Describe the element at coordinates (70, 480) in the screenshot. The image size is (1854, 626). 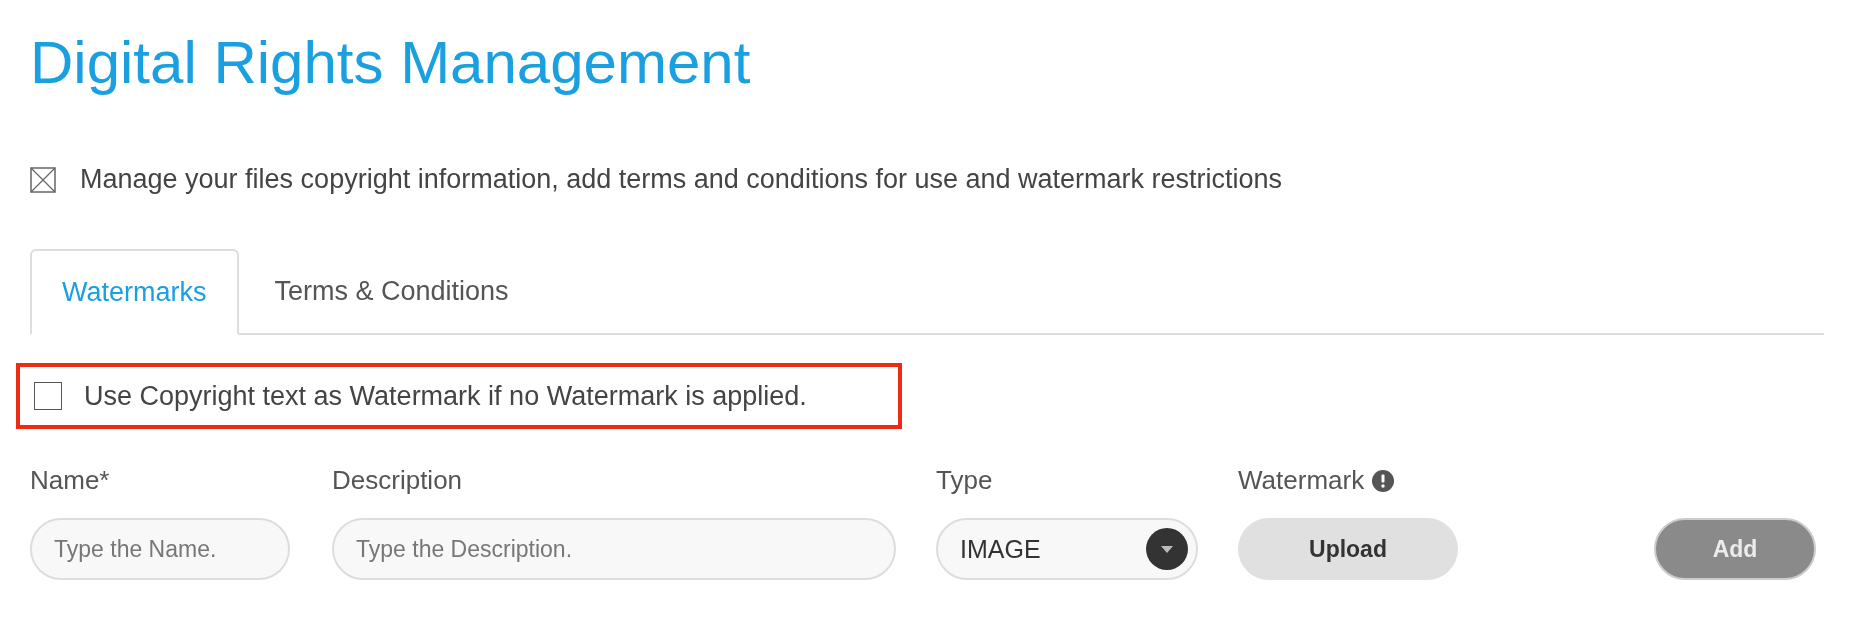
I see `field-label: Name*` at that location.